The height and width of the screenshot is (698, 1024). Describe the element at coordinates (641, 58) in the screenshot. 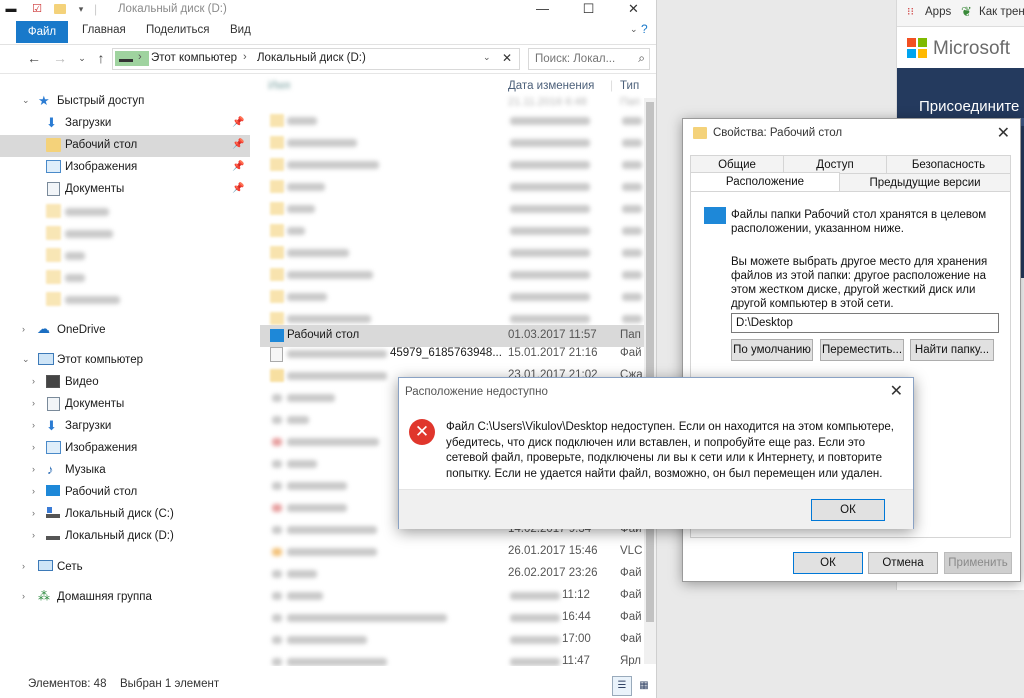

I see `search-icon: ⌕` at that location.